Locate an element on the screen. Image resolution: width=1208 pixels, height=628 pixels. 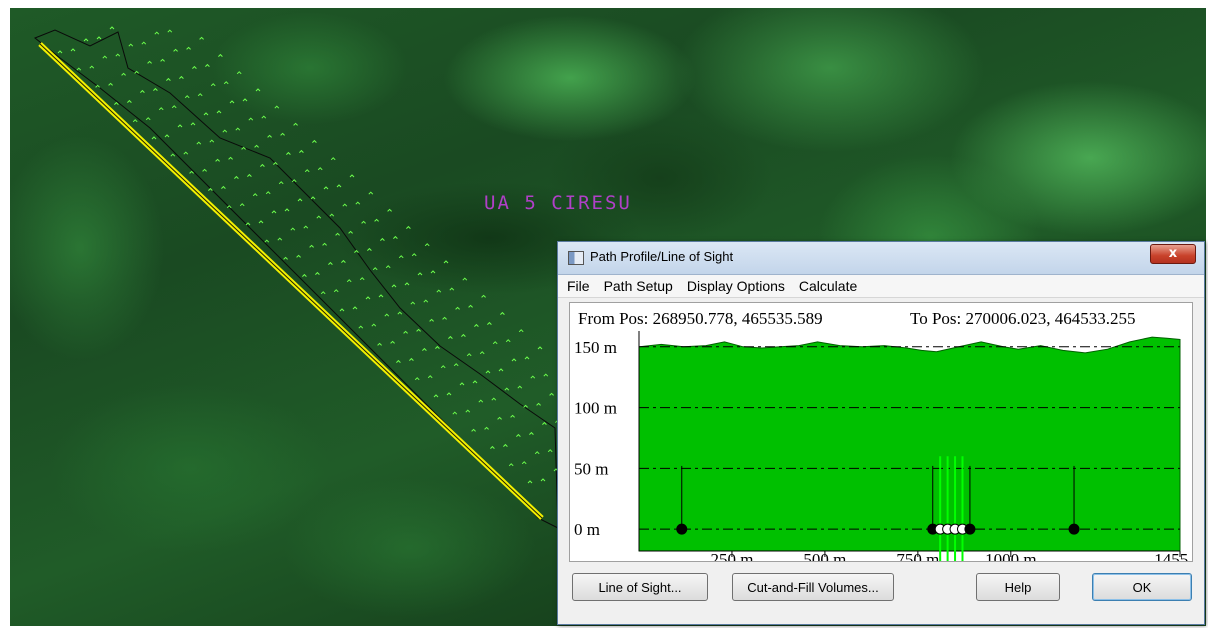
y-tick-label: 100 m is located at coordinates (595, 408).